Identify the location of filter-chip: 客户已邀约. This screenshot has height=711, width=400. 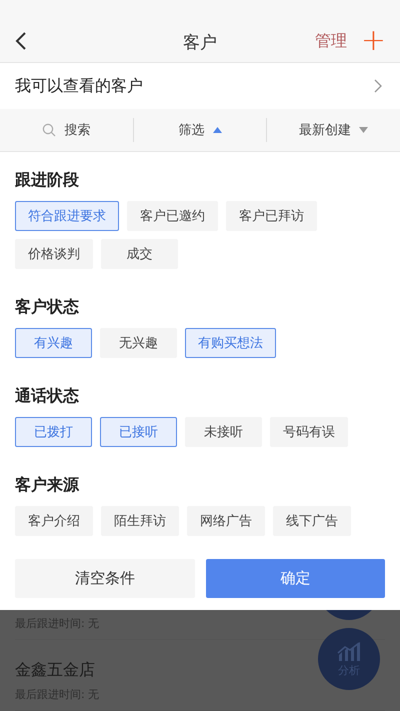
(172, 216).